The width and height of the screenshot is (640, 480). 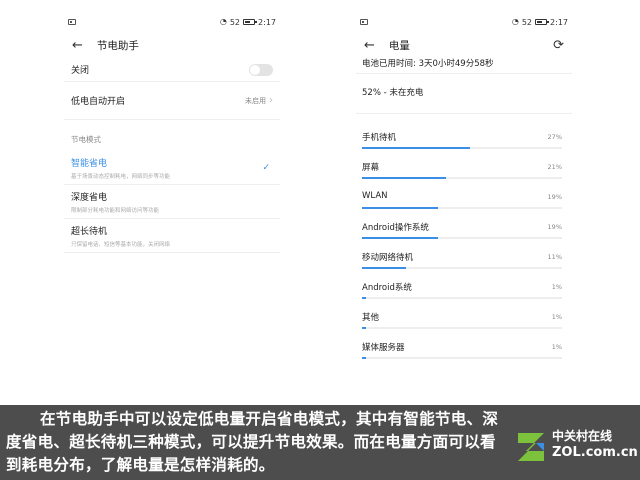 What do you see at coordinates (172, 168) in the screenshot?
I see `mode-smart-saving: 智能省电 基于场景动态控制耗电，网络同步等功能 ✓` at bounding box center [172, 168].